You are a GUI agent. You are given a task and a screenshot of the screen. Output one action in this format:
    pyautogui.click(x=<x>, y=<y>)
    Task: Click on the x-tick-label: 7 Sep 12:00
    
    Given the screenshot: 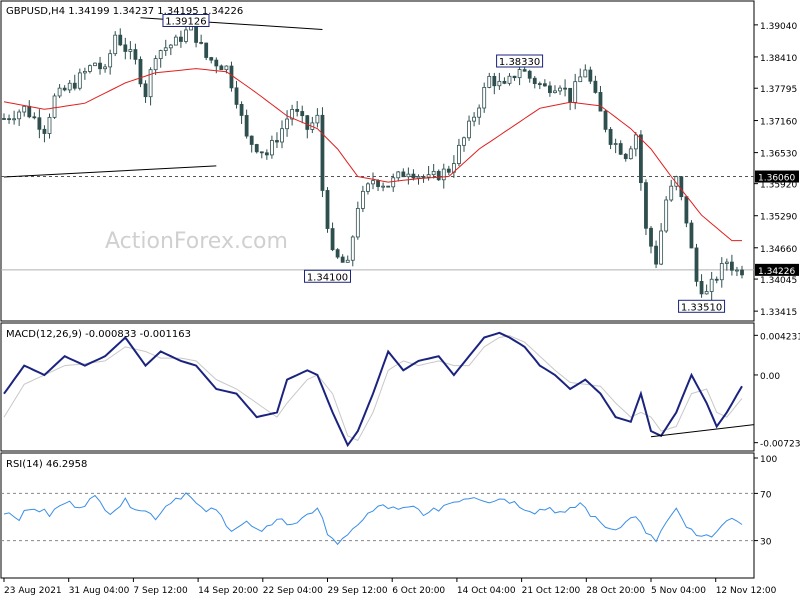 What is the action you would take?
    pyautogui.click(x=160, y=591)
    